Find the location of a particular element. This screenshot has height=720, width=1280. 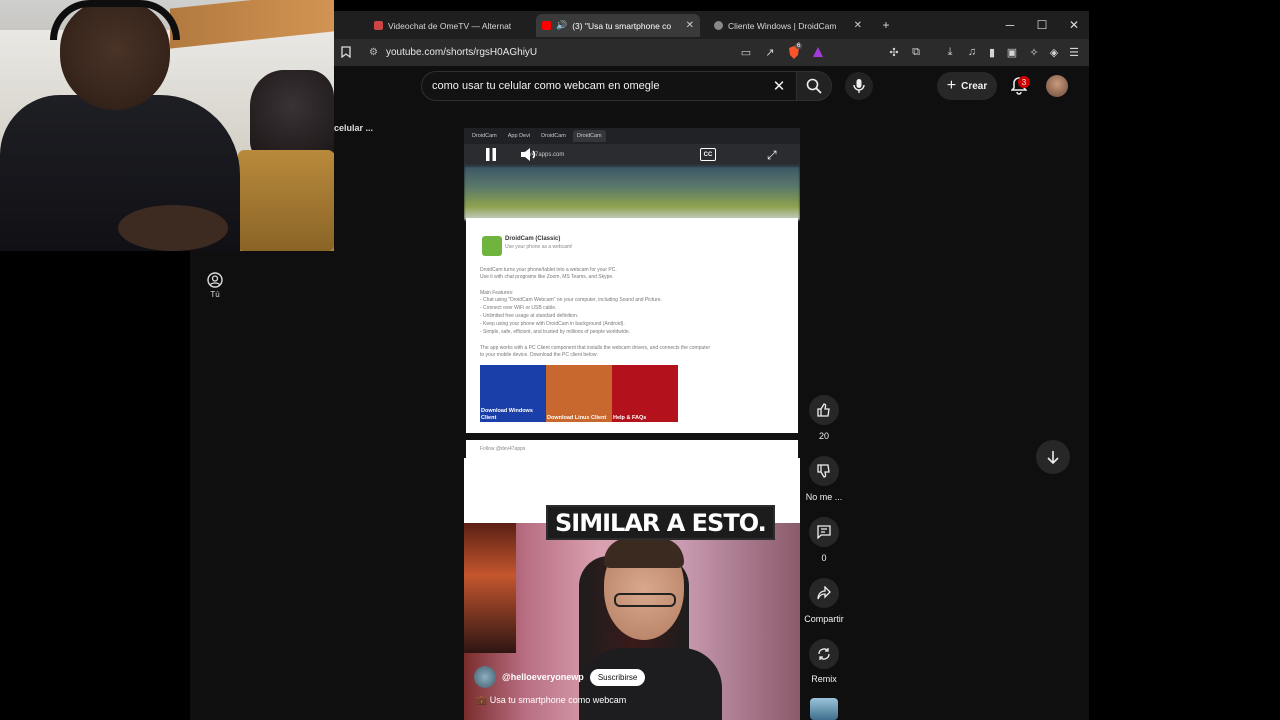

help-faq-tile: Help & FAQs is located at coordinates (645, 393).